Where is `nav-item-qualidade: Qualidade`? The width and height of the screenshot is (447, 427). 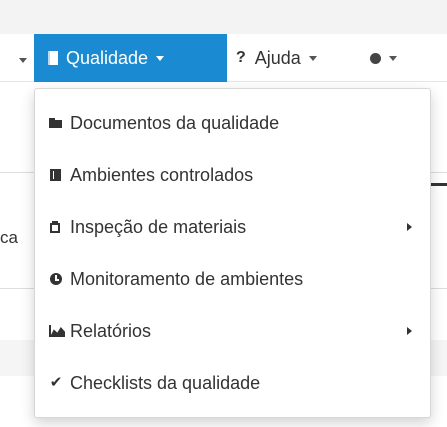 nav-item-qualidade: Qualidade is located at coordinates (130, 58).